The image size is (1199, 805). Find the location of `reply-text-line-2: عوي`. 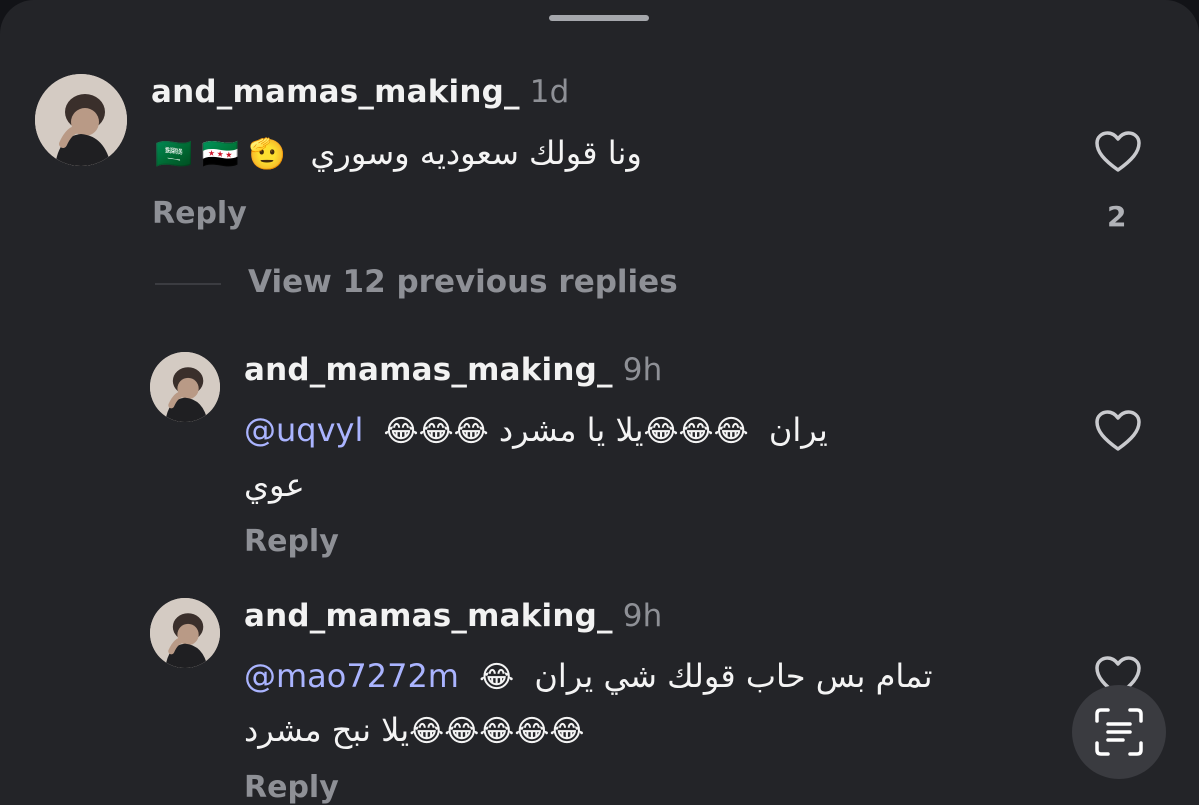

reply-text-line-2: عوي is located at coordinates (274, 485).